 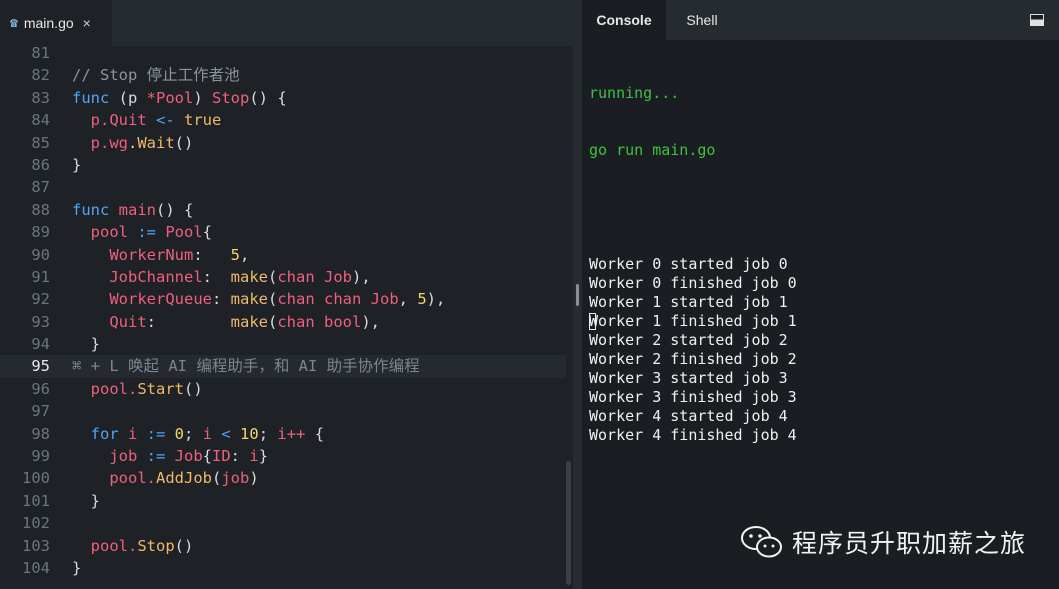 I want to click on code-line: 90 WorkerNum: 5,, so click(x=283, y=255).